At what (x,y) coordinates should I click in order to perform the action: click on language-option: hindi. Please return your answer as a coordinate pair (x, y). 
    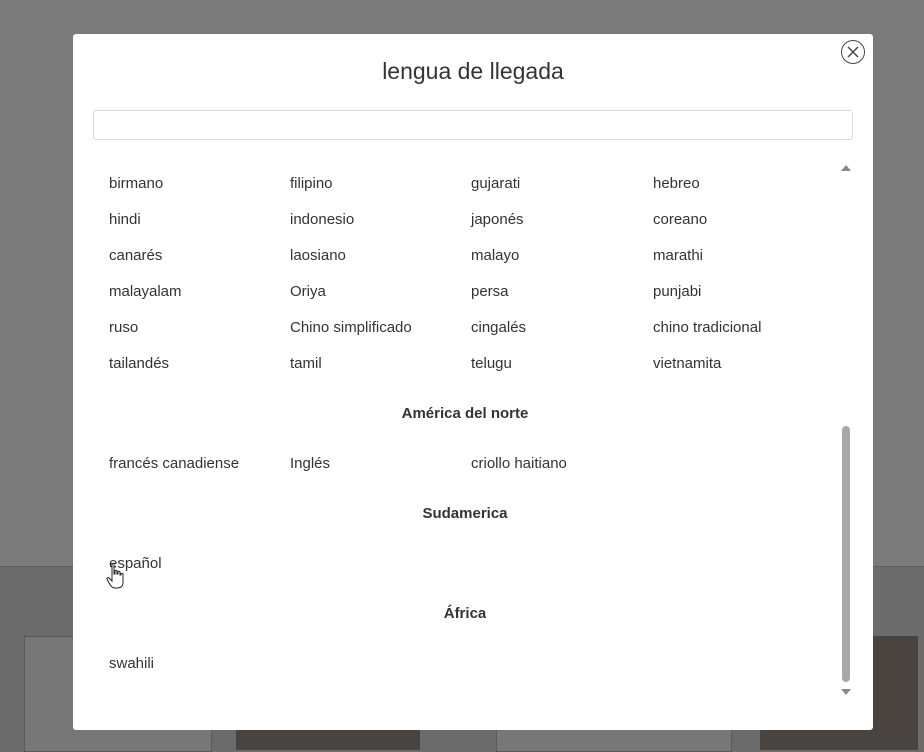
    Looking at the image, I should click on (125, 219).